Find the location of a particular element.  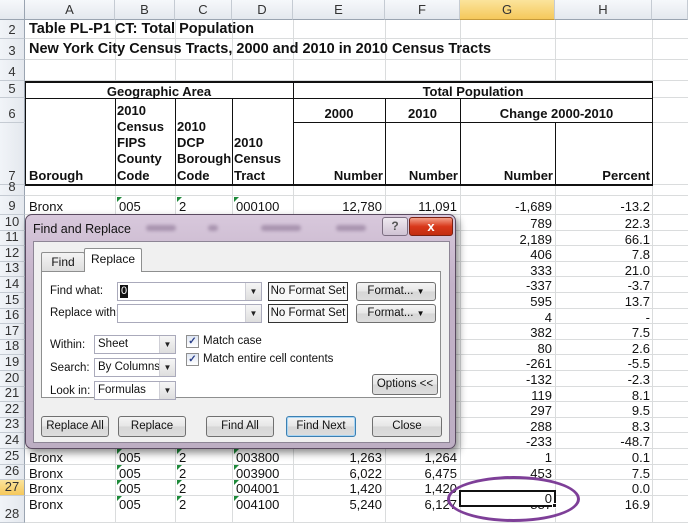

row-header-4: 4 is located at coordinates (12, 70).